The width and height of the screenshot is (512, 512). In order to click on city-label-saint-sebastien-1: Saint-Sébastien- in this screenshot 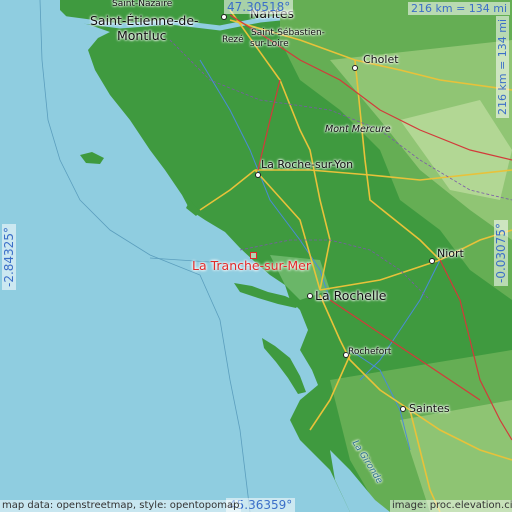, I will do `click(288, 33)`.